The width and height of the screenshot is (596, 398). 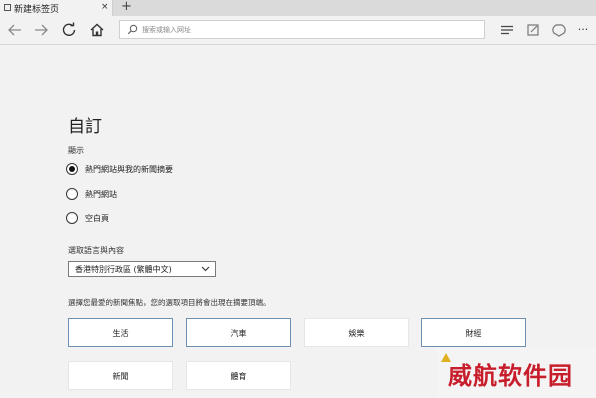 I want to click on topic-tile-entertainment: 娛樂, so click(x=356, y=332).